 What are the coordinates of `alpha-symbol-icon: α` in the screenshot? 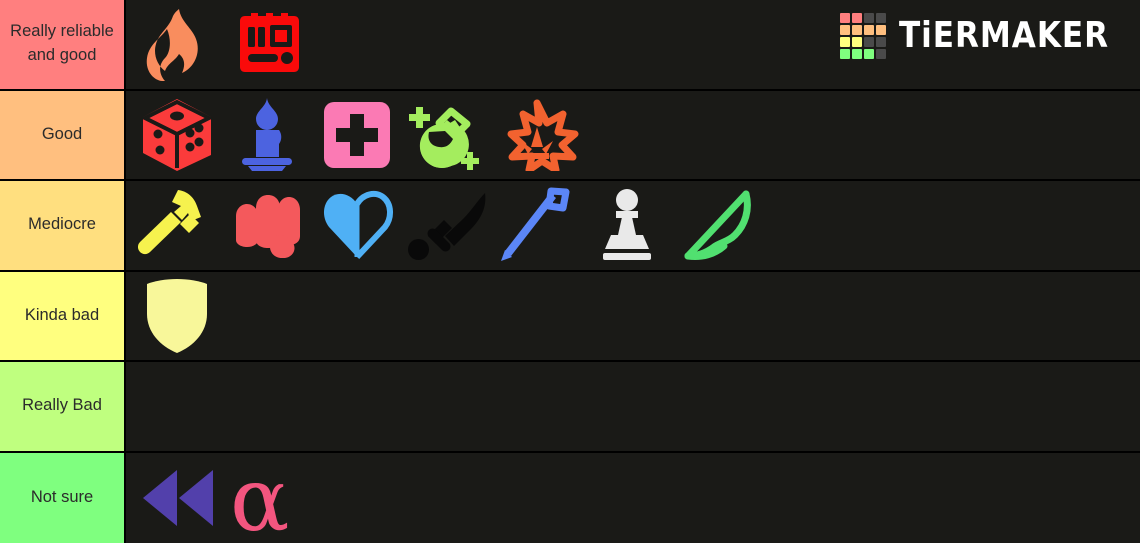 It's located at (267, 498).